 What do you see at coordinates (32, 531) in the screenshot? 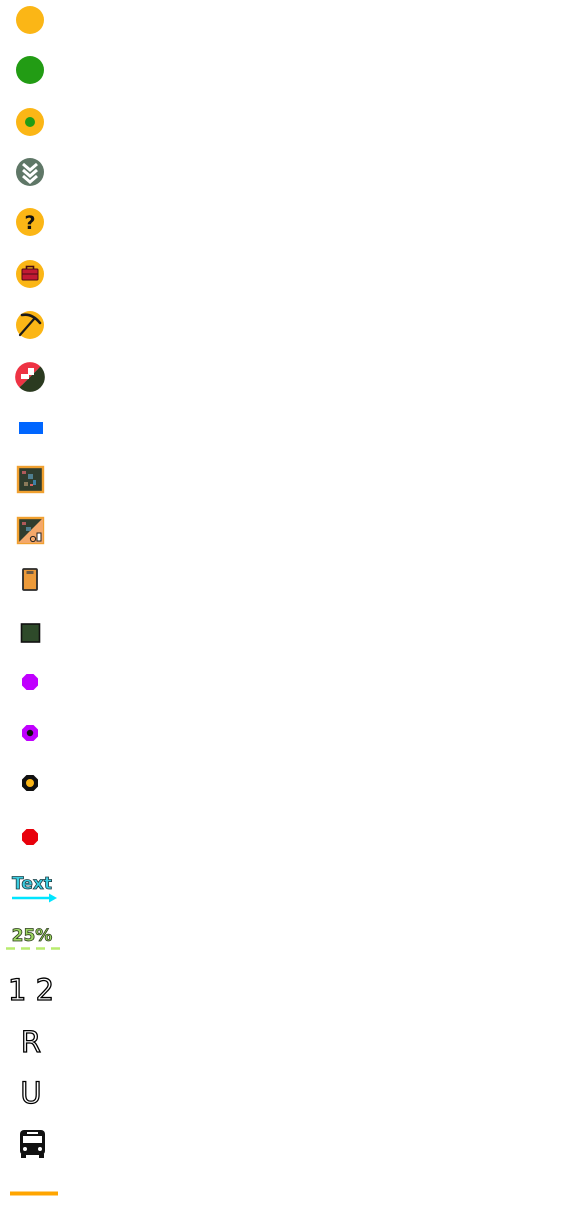
I see `map-tile-split-icon` at bounding box center [32, 531].